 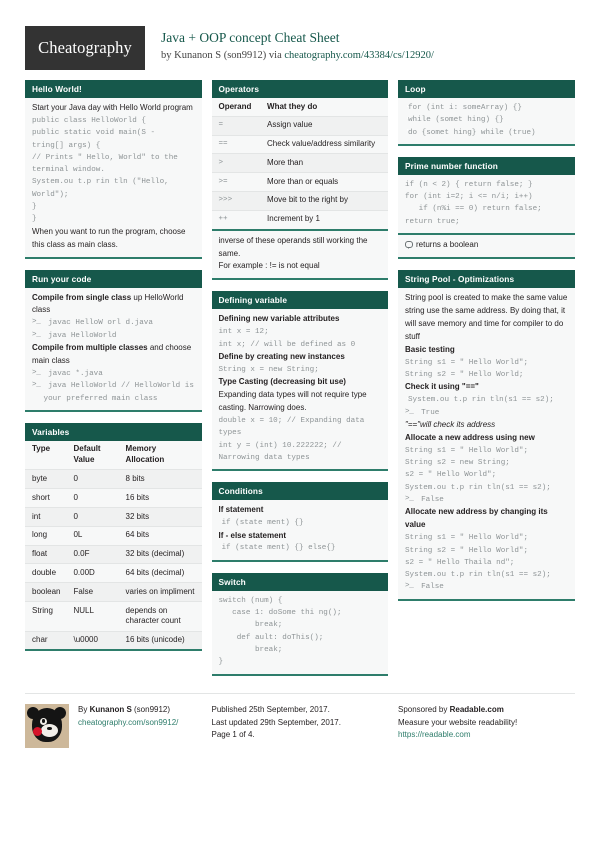 I want to click on card-line: World");, so click(x=113, y=195).